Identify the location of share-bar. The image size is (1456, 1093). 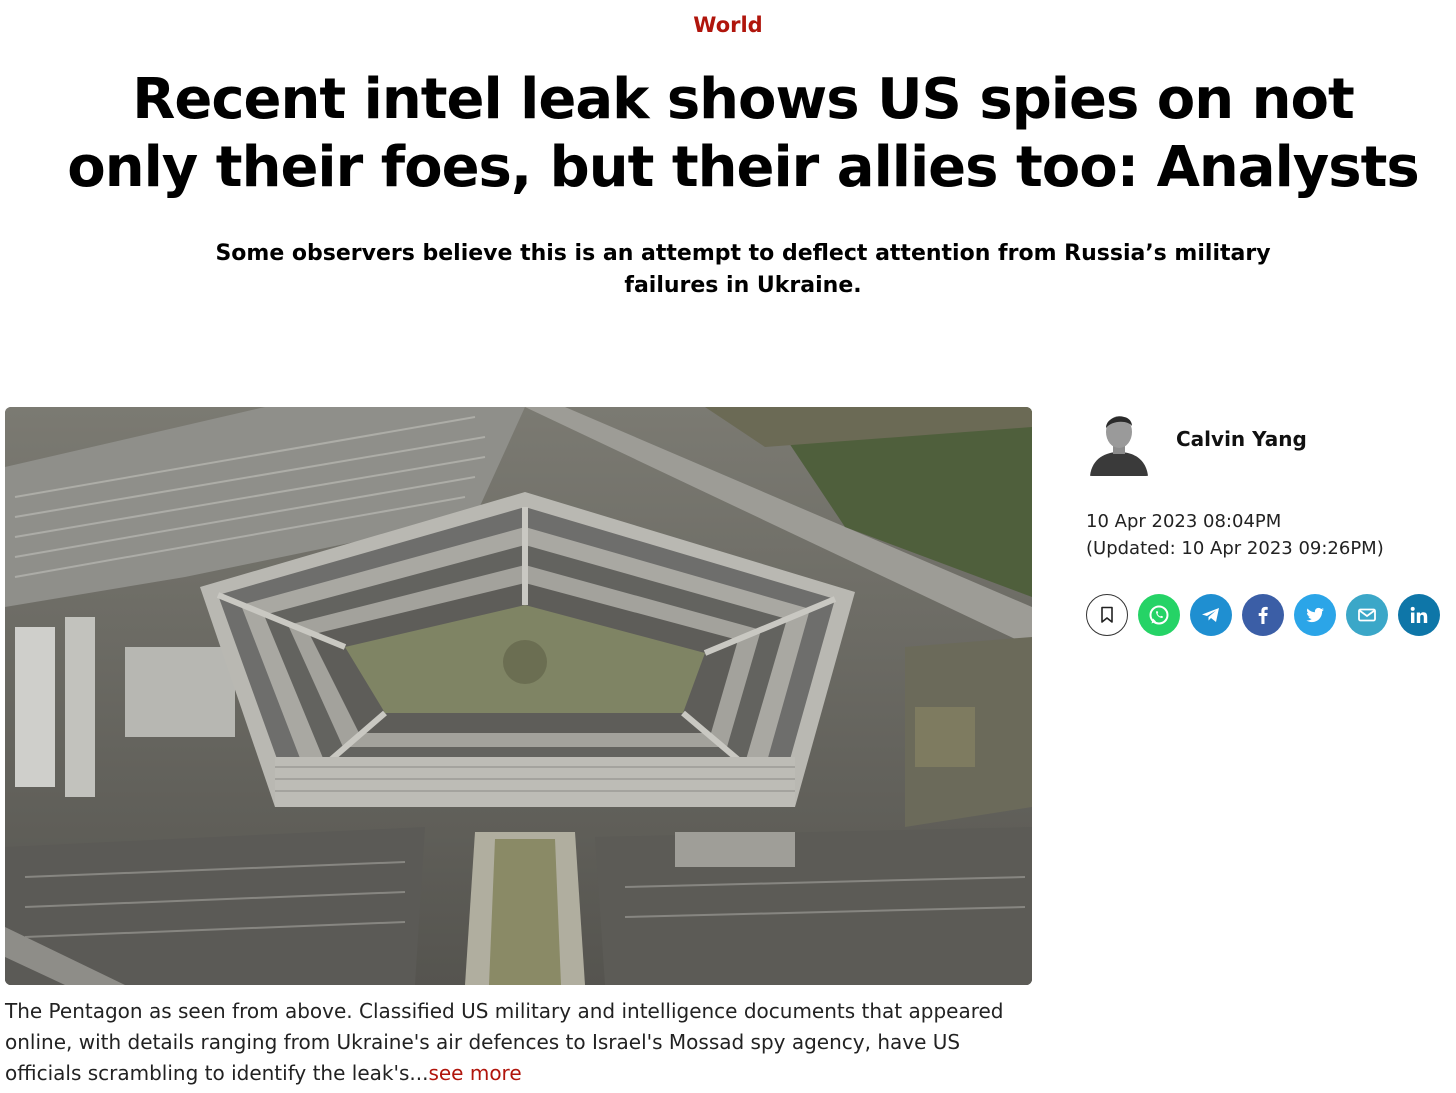
(1266, 615).